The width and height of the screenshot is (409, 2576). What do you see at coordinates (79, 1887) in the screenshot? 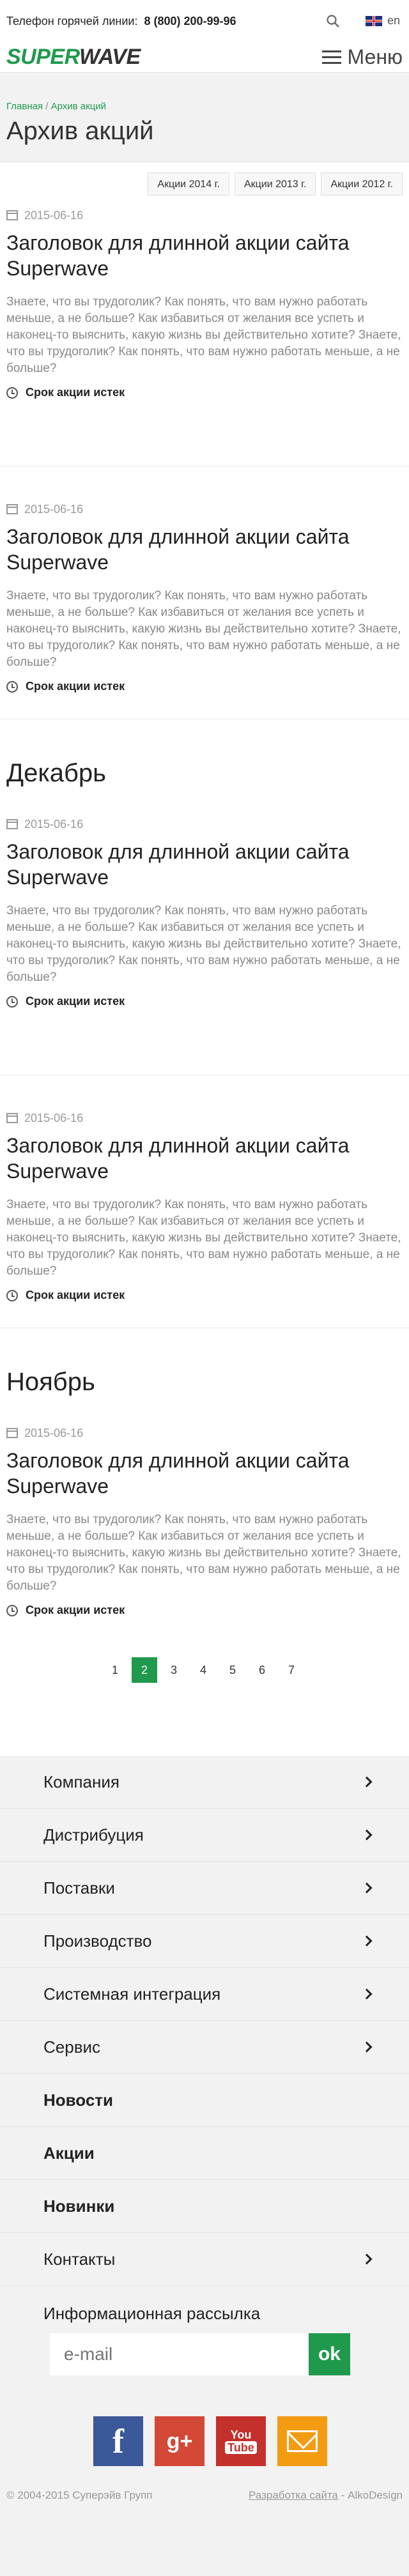
I see `footer-nav-label: Поставки` at bounding box center [79, 1887].